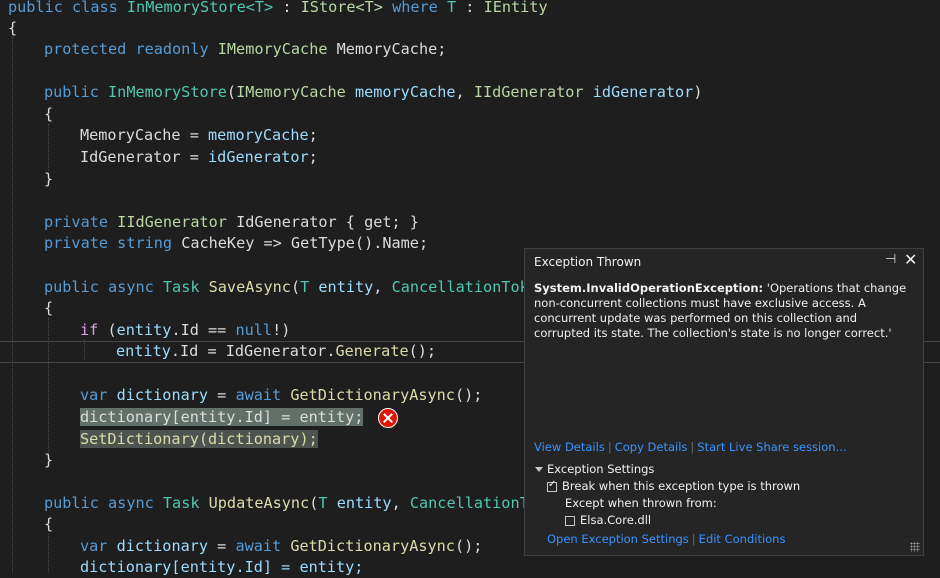  I want to click on module-checkbox, so click(570, 520).